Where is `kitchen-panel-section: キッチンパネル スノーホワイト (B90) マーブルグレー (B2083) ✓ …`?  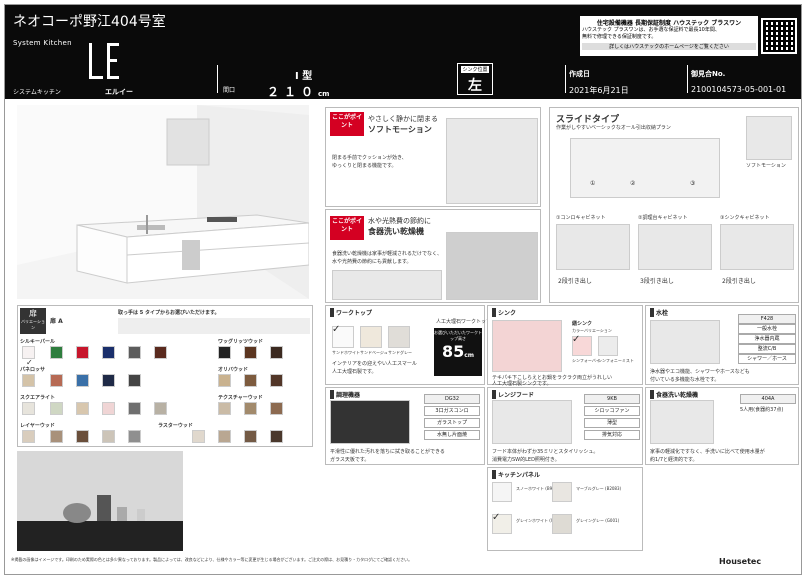 kitchen-panel-section: キッチンパネル スノーホワイト (B90) マーブルグレー (B2083) ✓ … is located at coordinates (565, 509).